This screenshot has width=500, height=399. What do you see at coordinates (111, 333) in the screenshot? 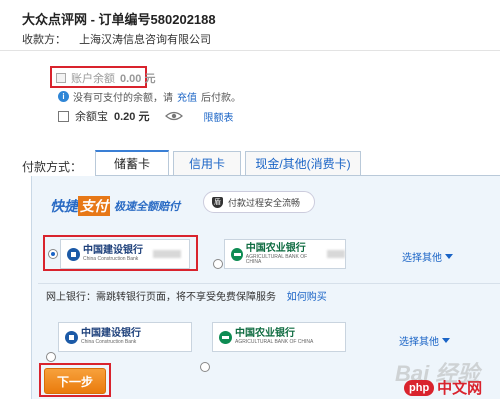
I see `ccb-name: 中国建设银行` at bounding box center [111, 333].